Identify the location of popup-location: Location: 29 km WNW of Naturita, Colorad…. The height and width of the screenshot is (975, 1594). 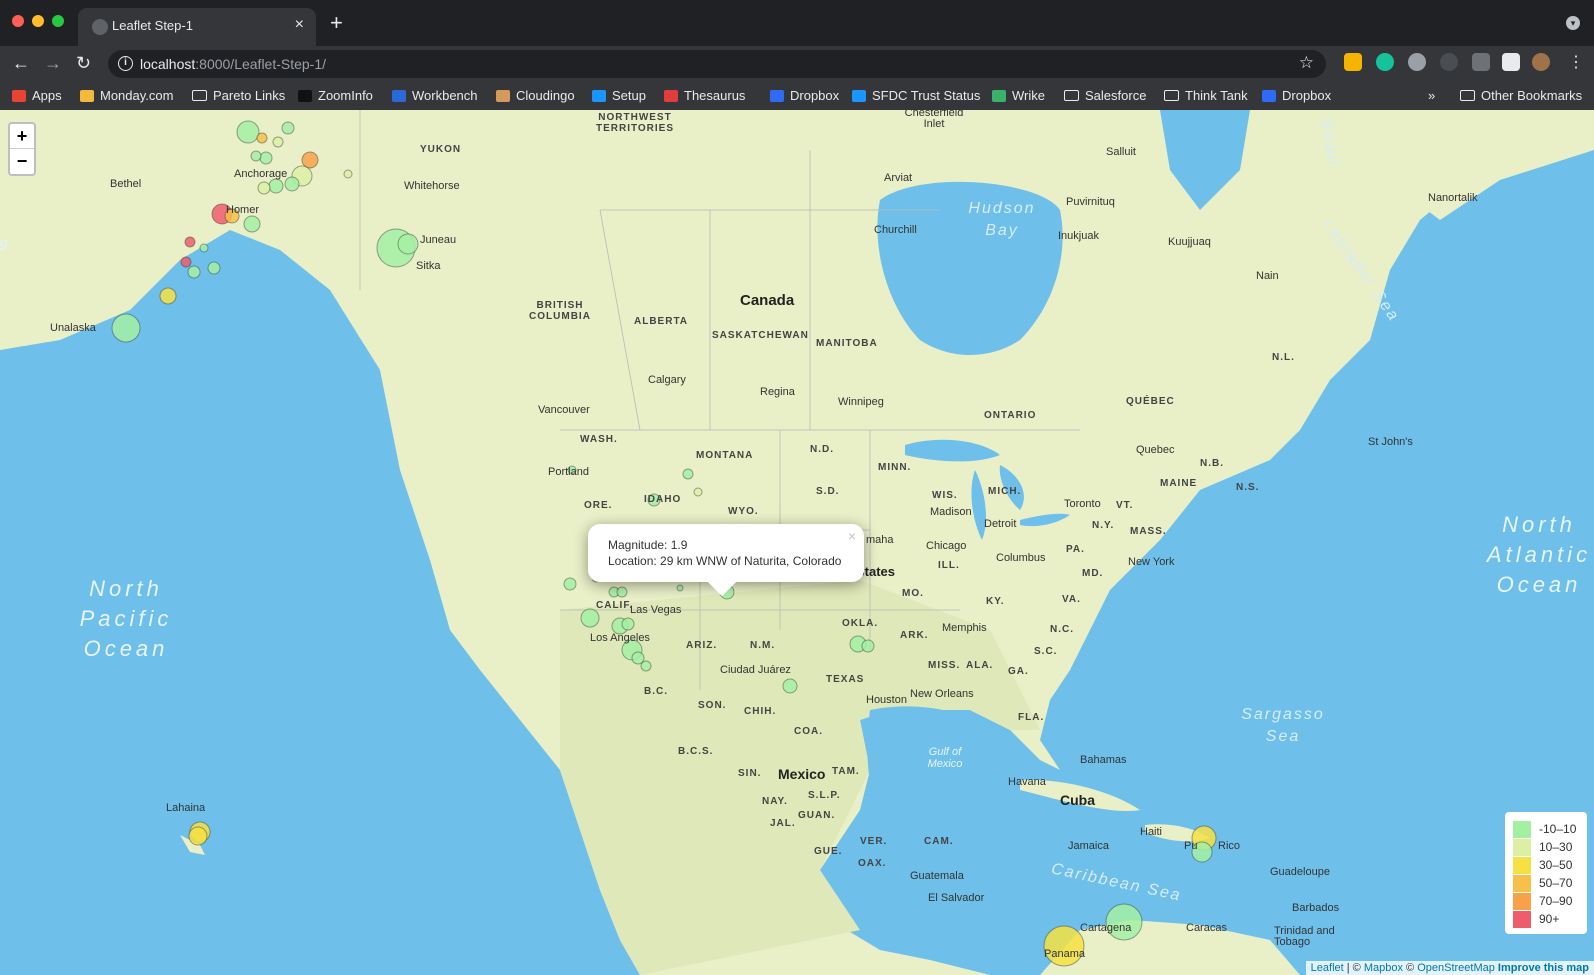
(725, 561).